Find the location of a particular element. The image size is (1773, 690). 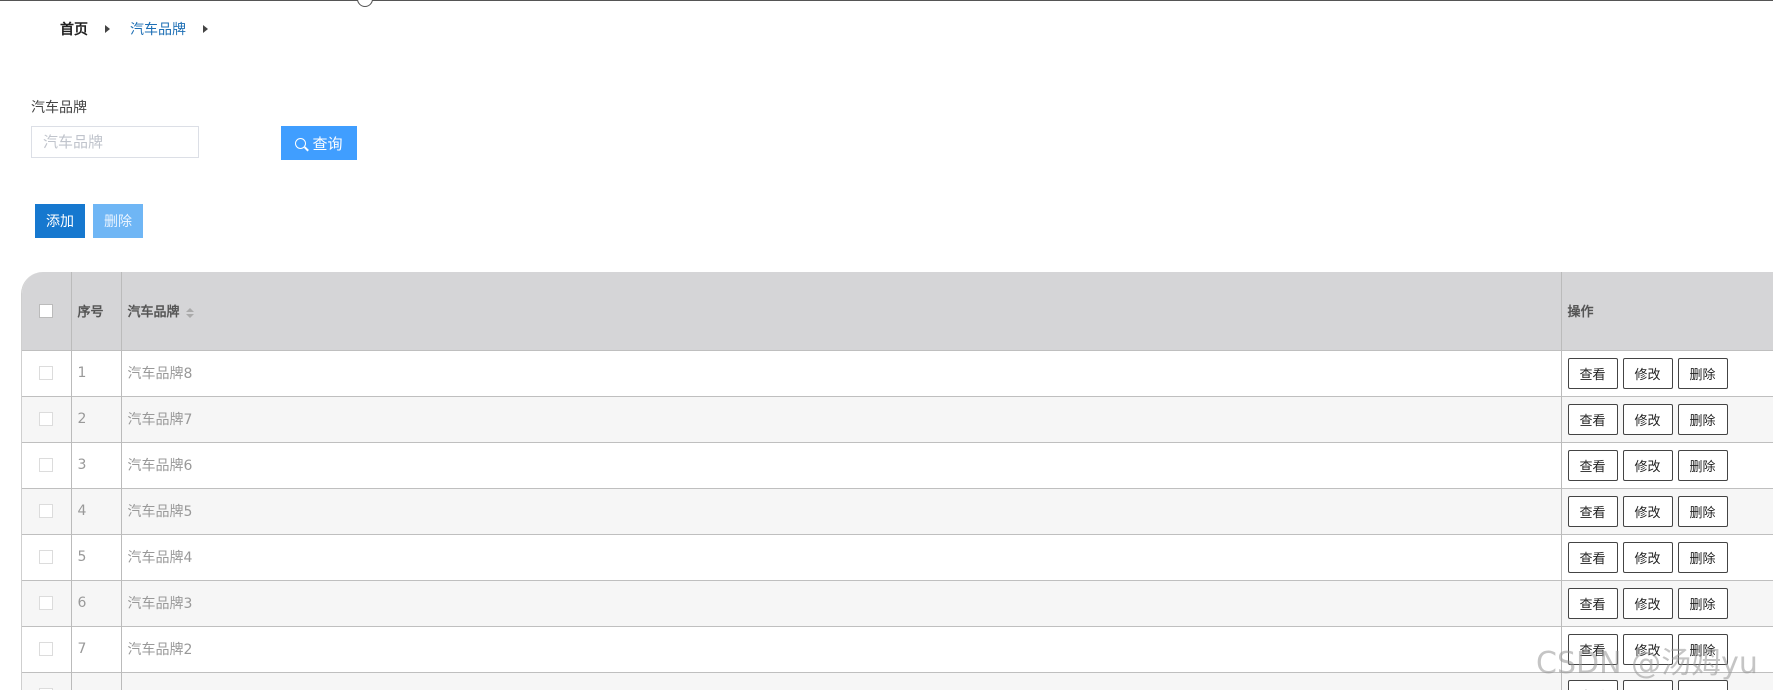

brand-filter-label: 汽车品牌 is located at coordinates (59, 108).